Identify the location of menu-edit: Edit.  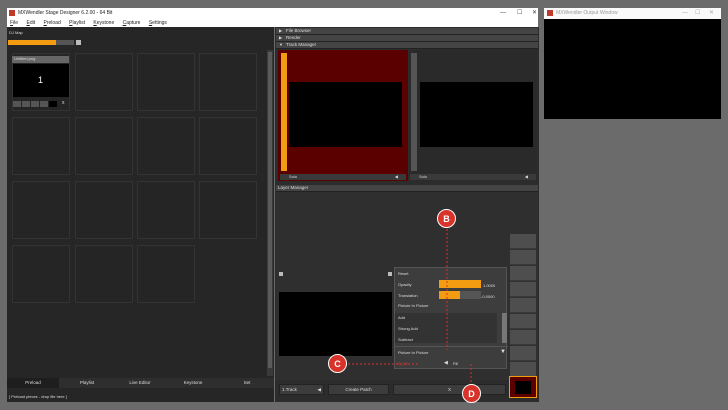
(30, 23).